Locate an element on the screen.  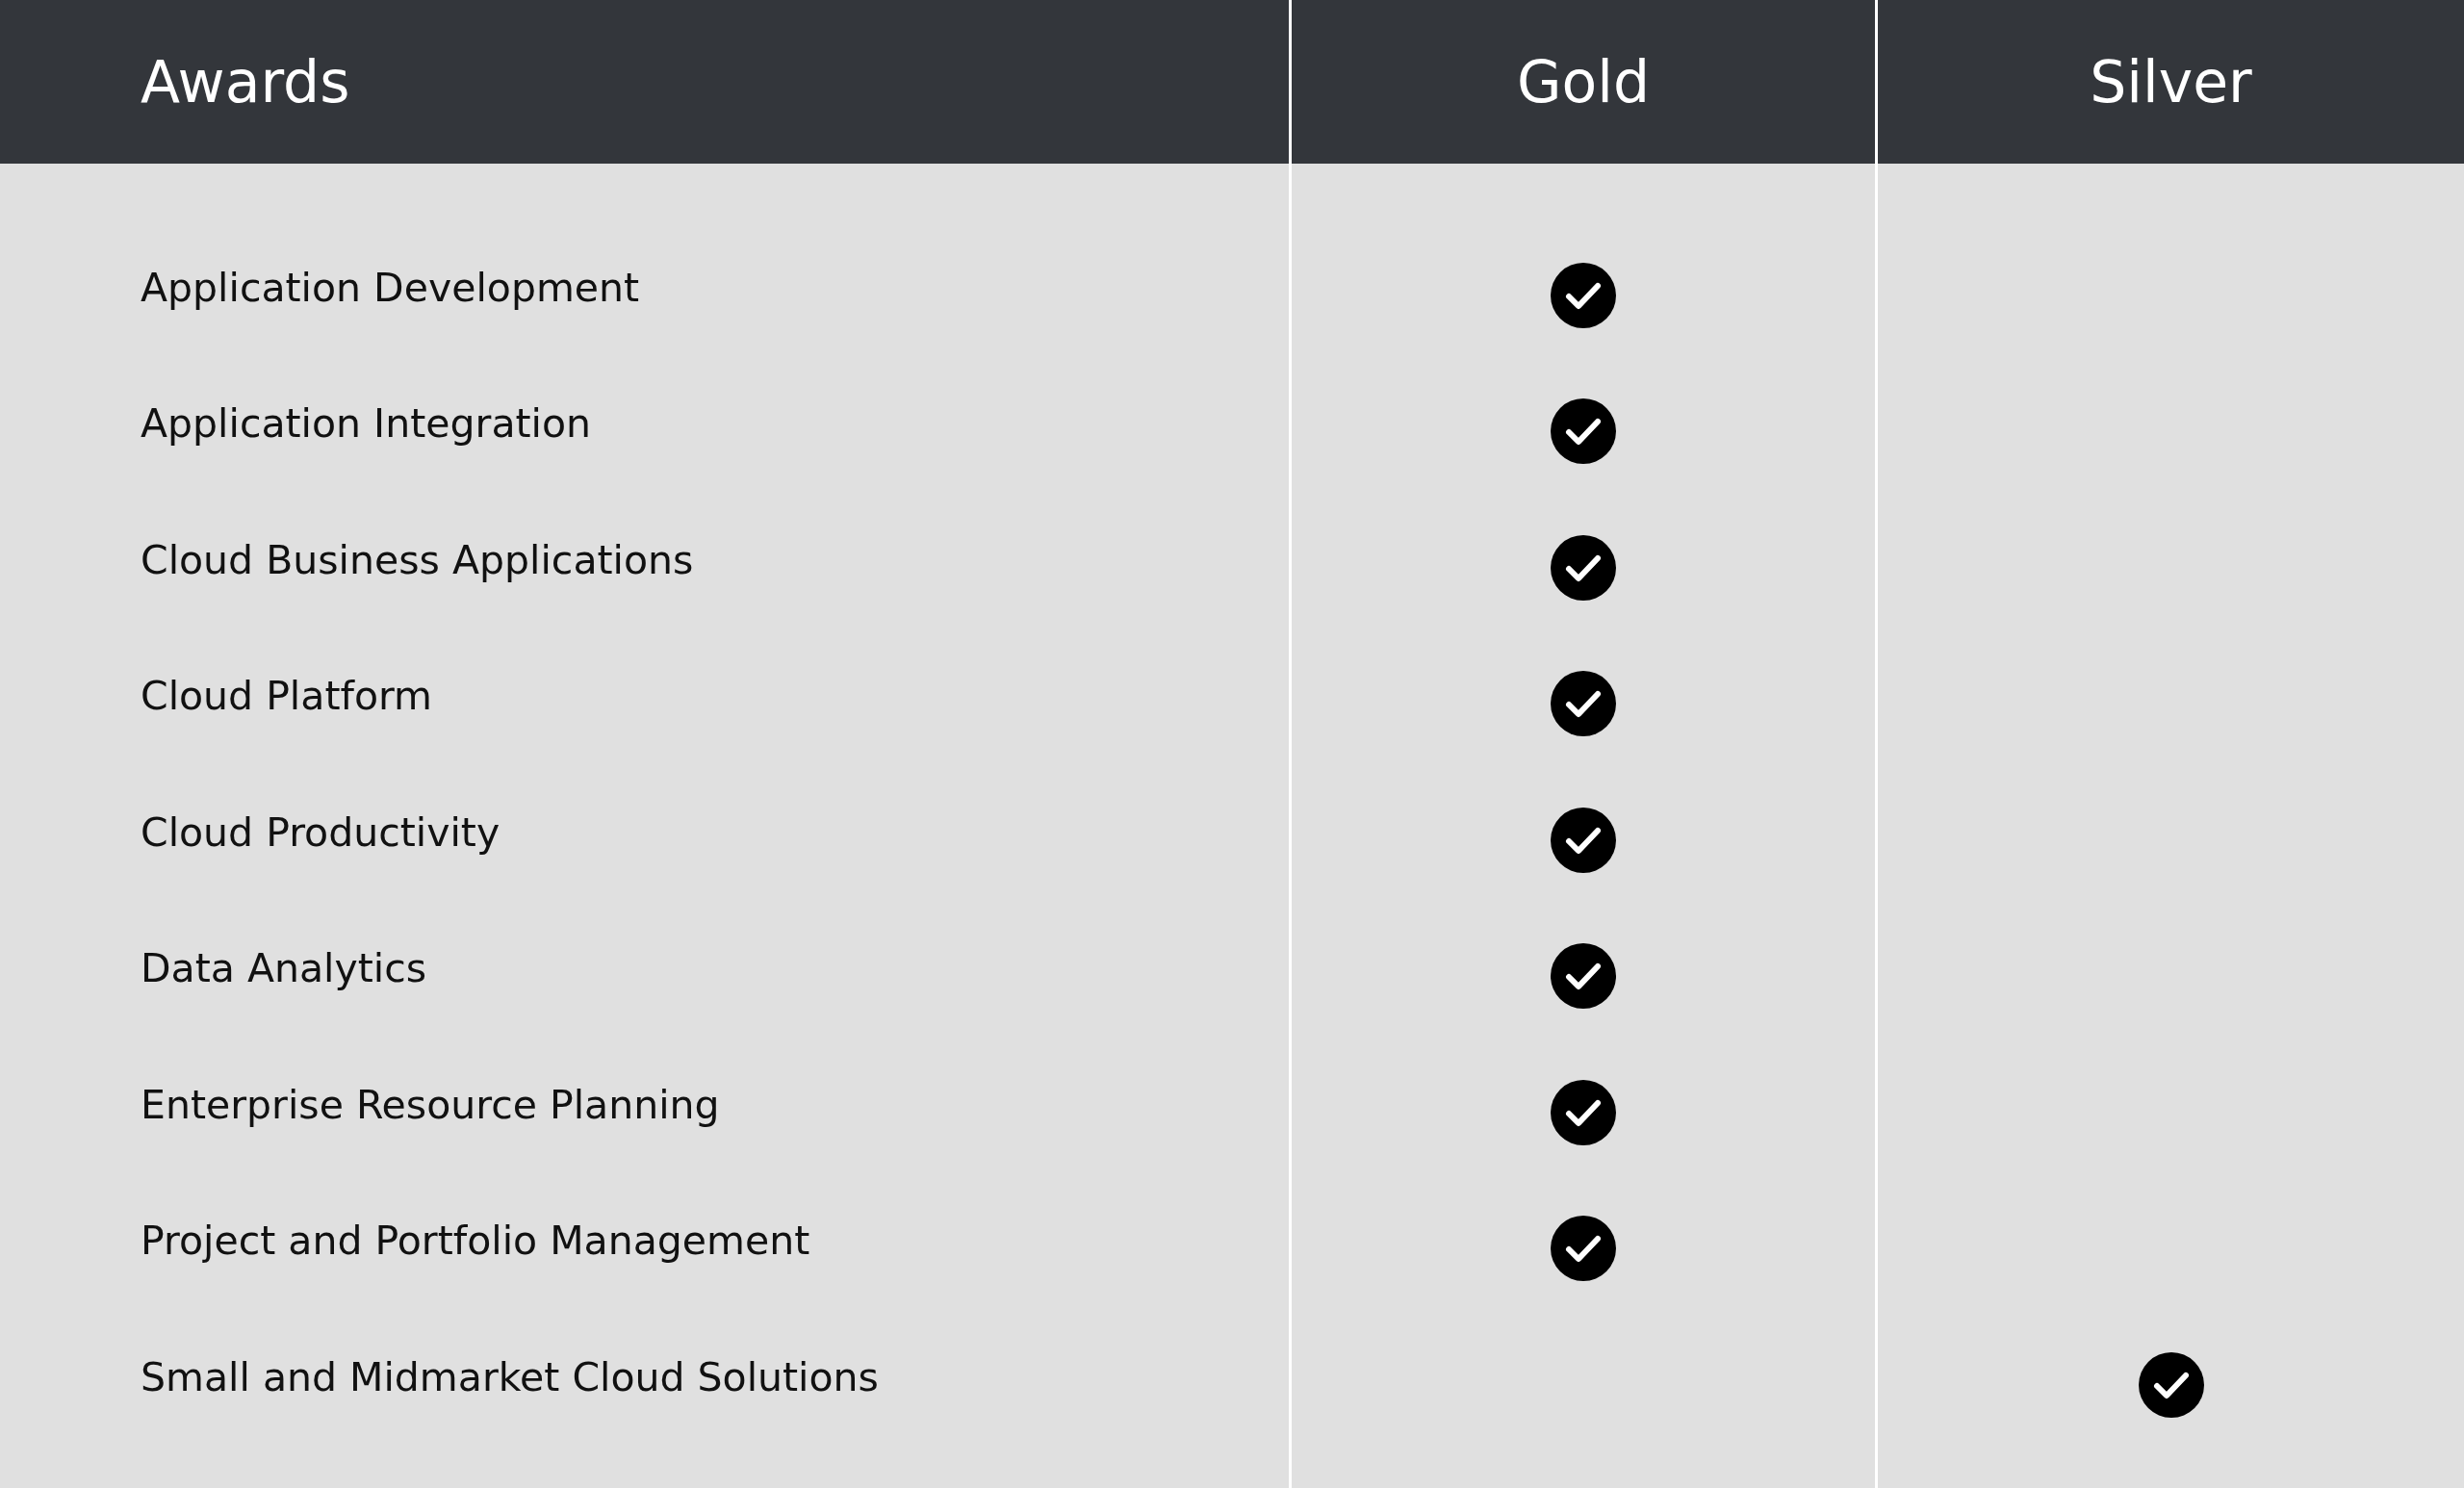
column-header: Silver is located at coordinates (2171, 82).